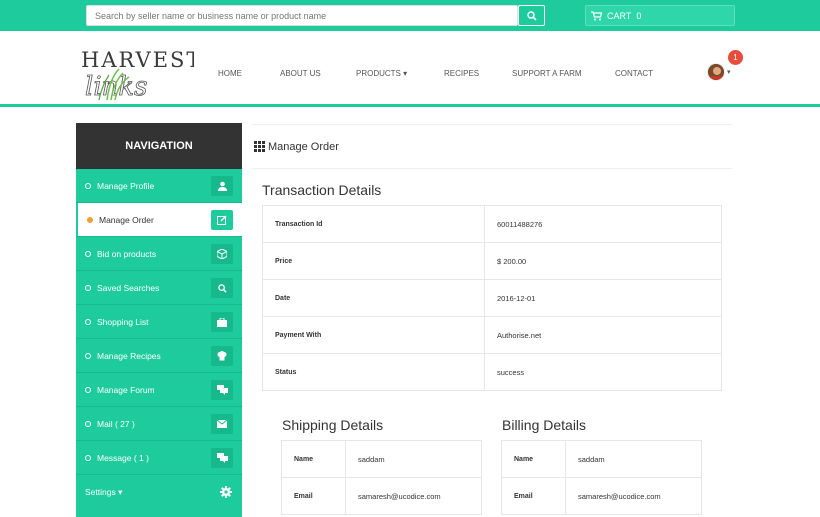 The image size is (820, 517). Describe the element at coordinates (660, 15) in the screenshot. I see `cart-button: CART 0` at that location.